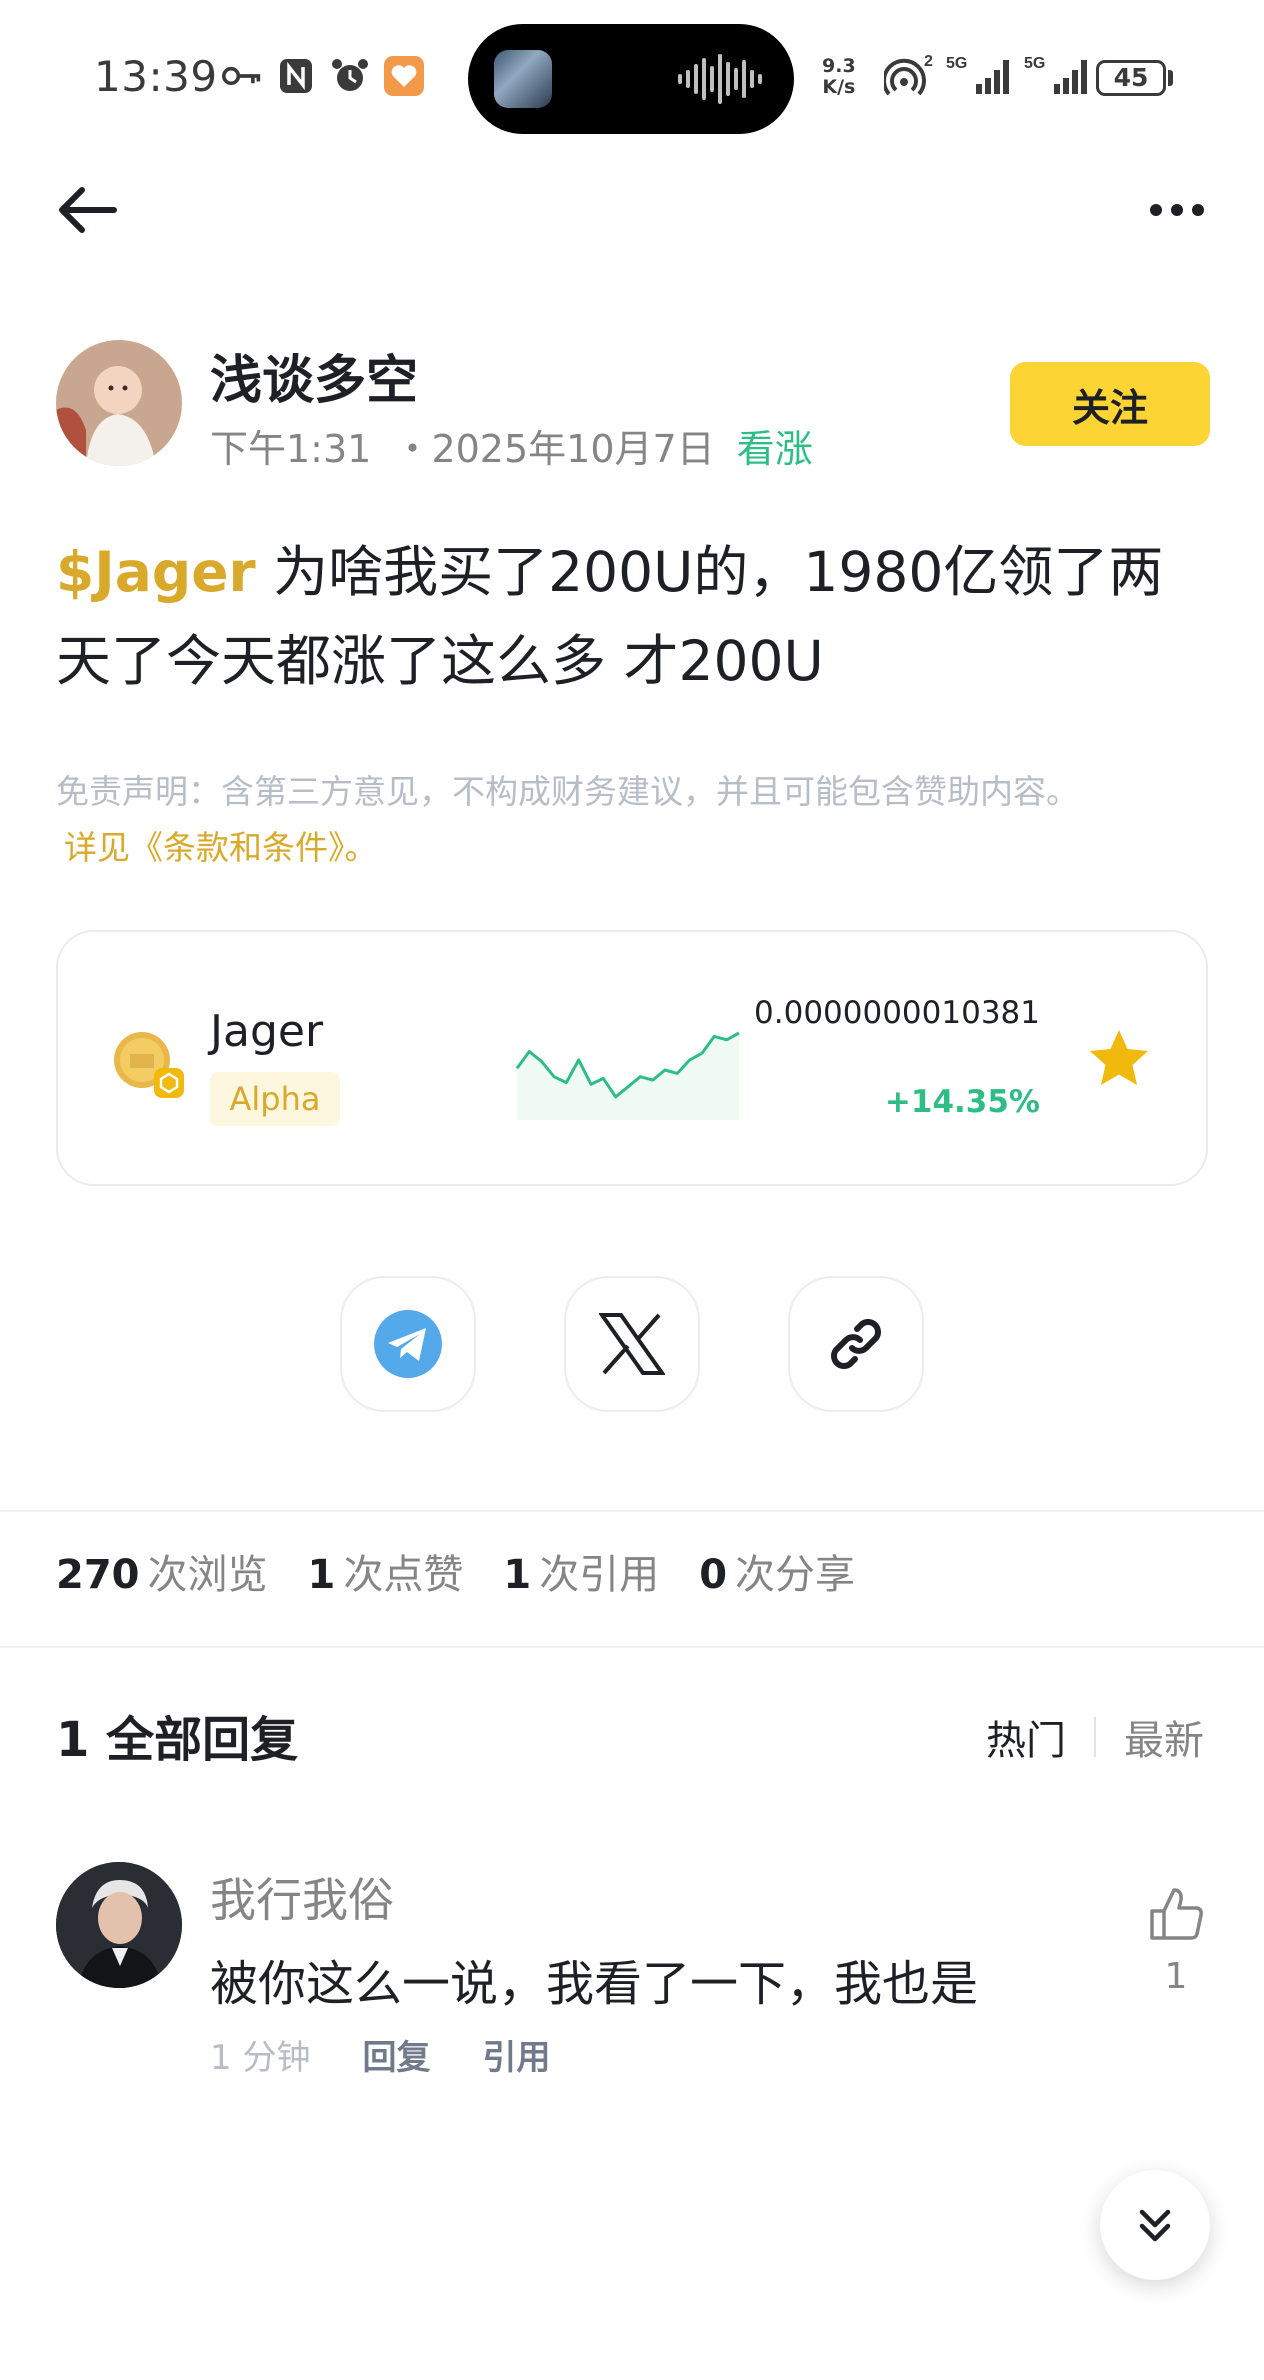 The height and width of the screenshot is (2380, 1264). Describe the element at coordinates (156, 76) in the screenshot. I see `status-time: 13:39` at that location.